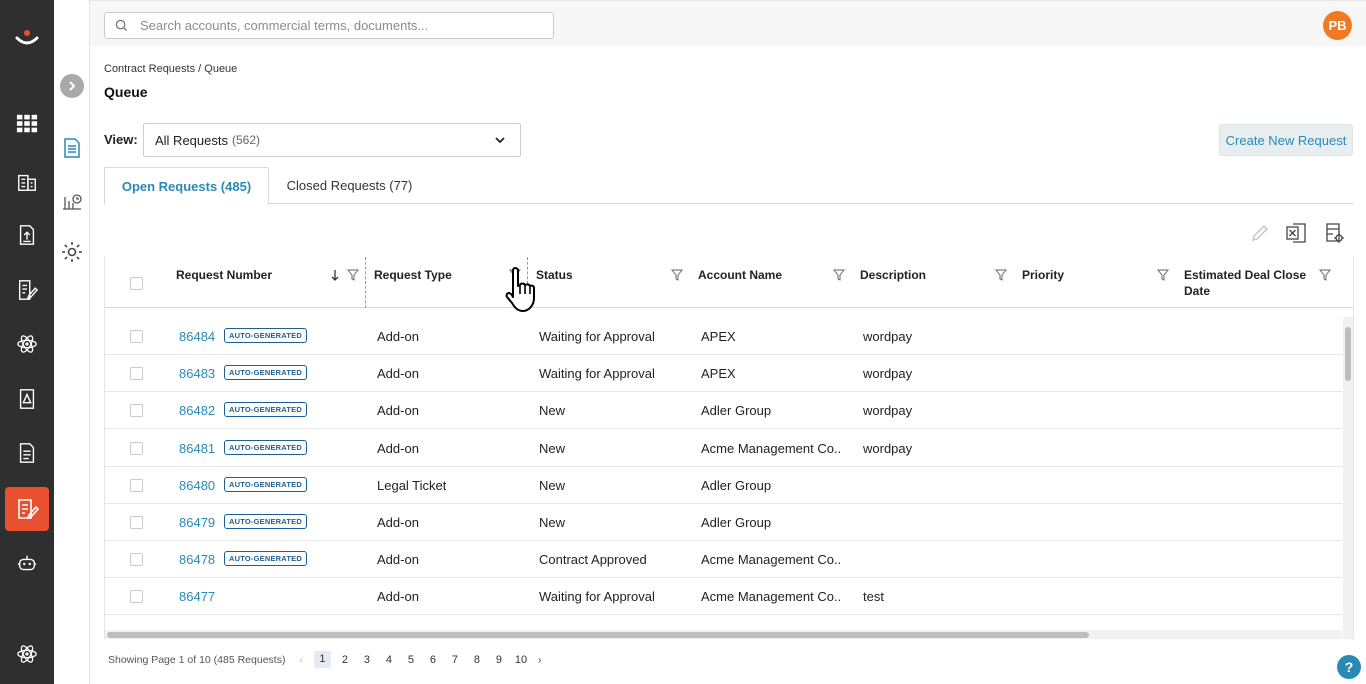 The image size is (1366, 684). What do you see at coordinates (1297, 233) in the screenshot?
I see `excel-export-icon` at bounding box center [1297, 233].